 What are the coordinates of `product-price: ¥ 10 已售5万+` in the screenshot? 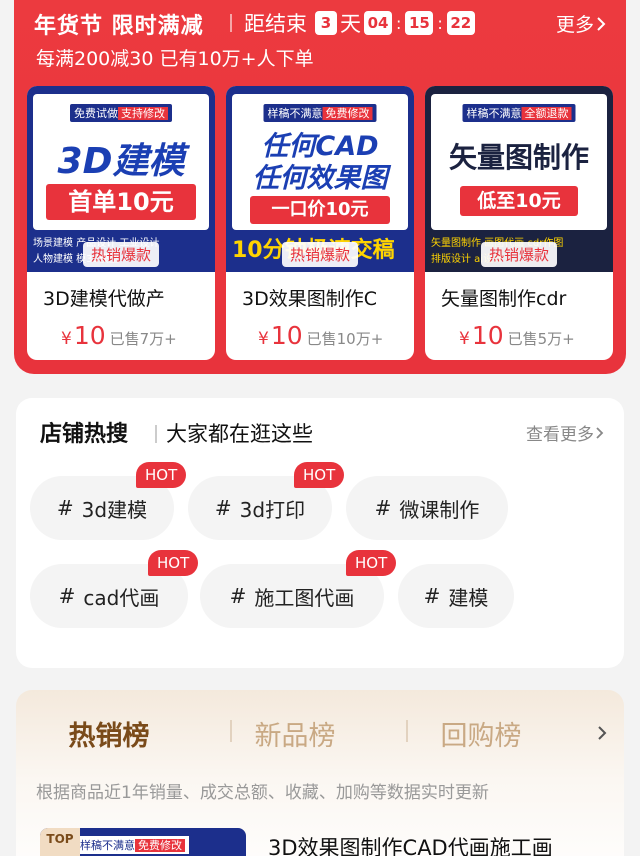 It's located at (517, 335).